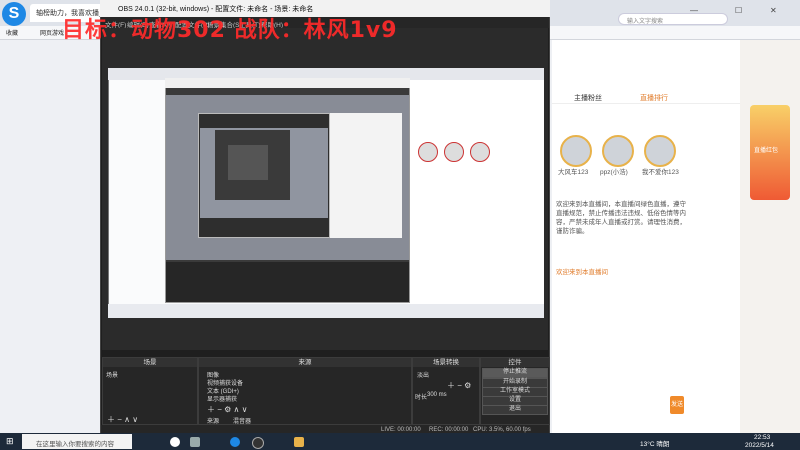 The height and width of the screenshot is (450, 800). I want to click on transition-type-select: 淡出, so click(423, 374).